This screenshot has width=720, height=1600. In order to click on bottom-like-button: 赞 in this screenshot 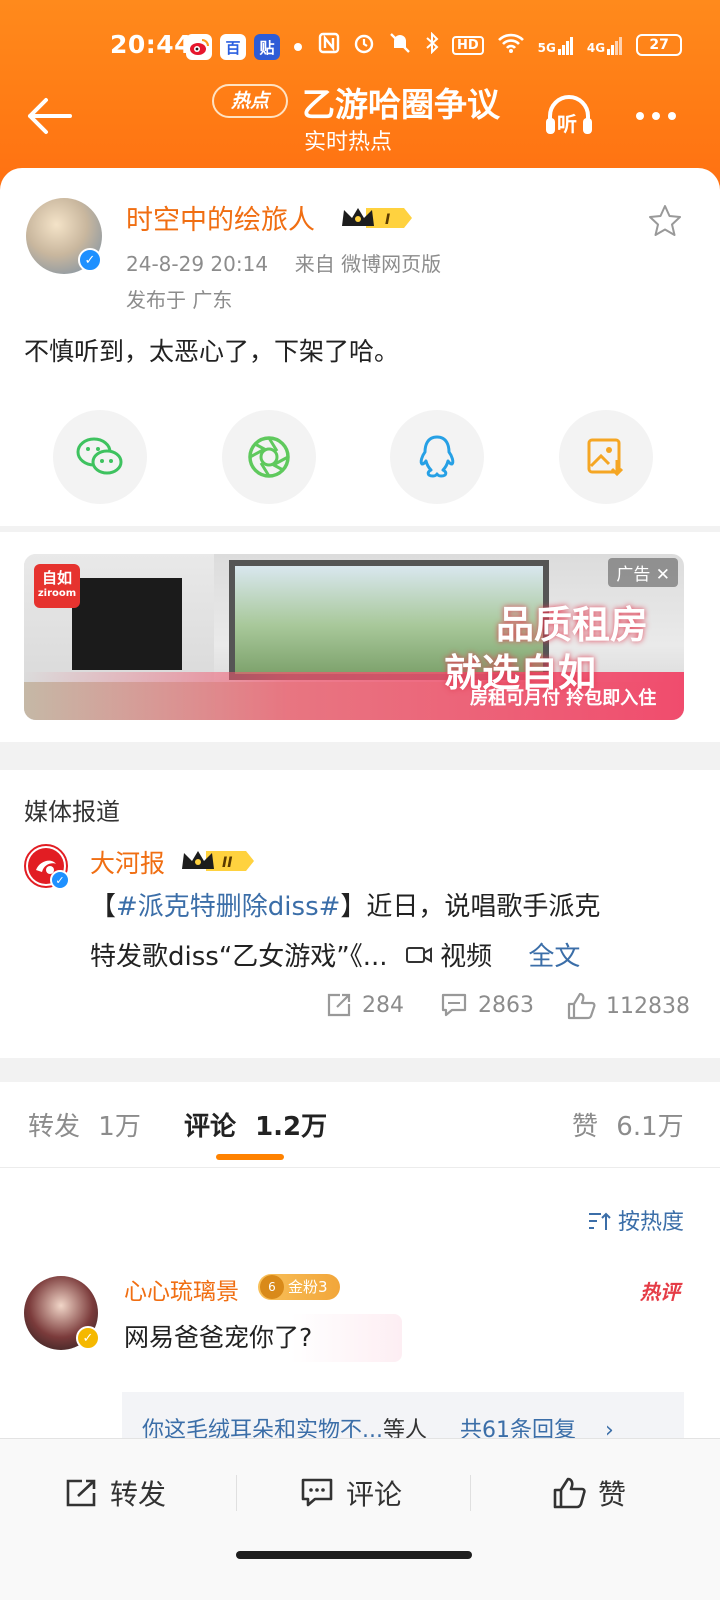, I will do `click(589, 1493)`.